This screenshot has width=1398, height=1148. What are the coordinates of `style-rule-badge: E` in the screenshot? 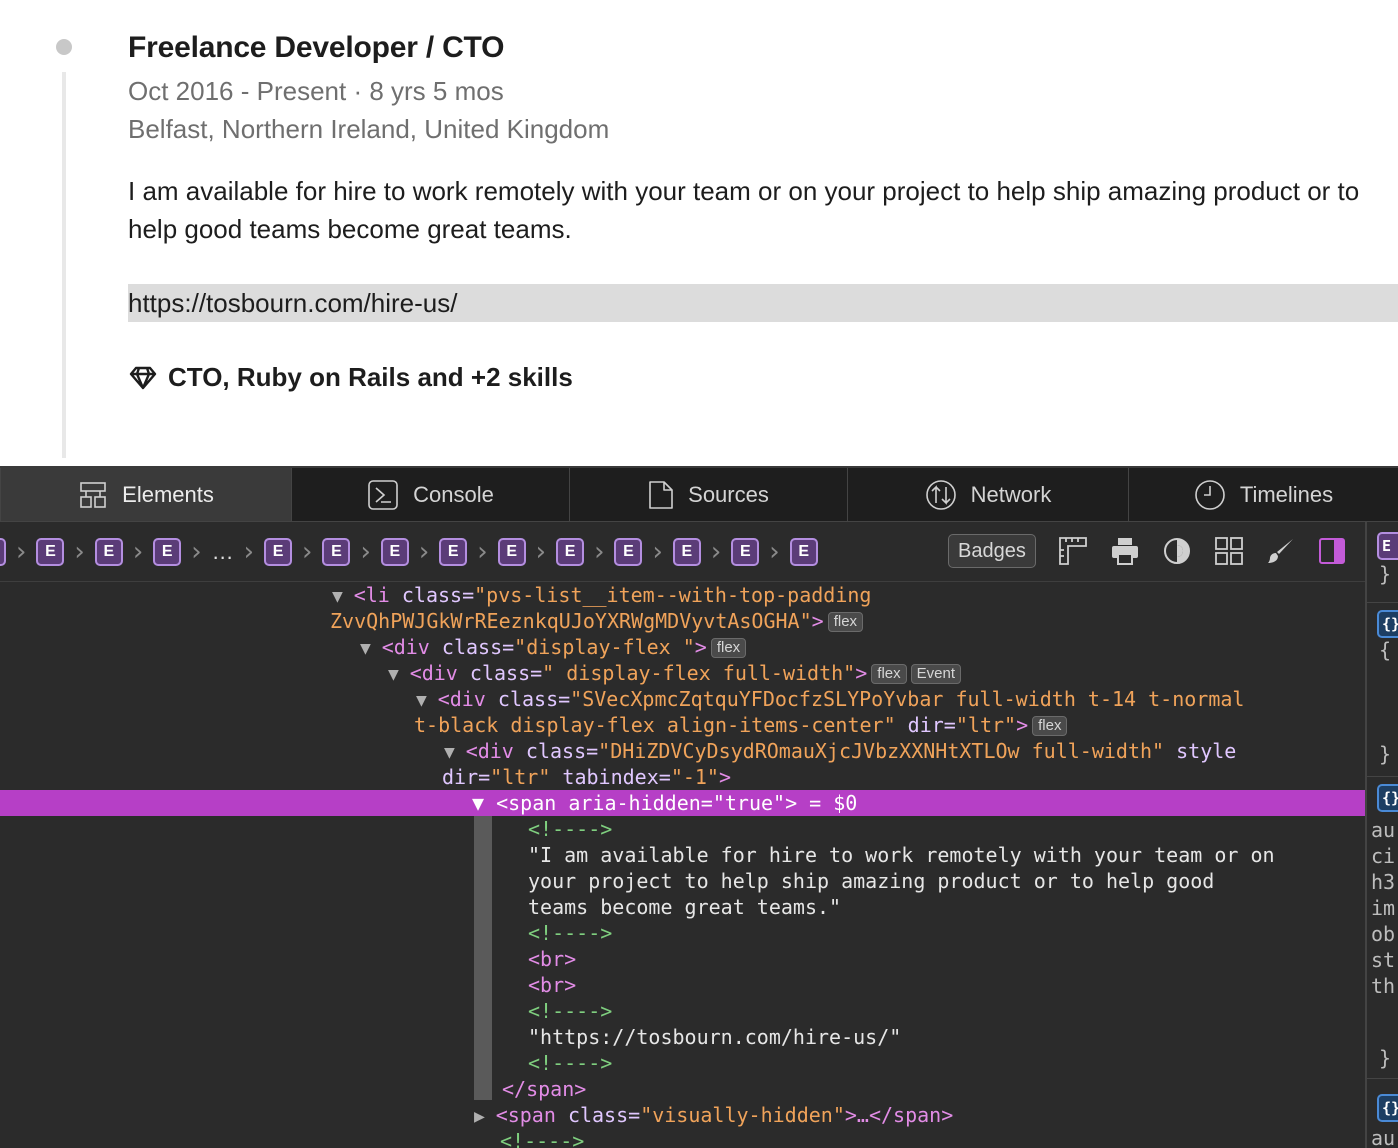 It's located at (1387, 546).